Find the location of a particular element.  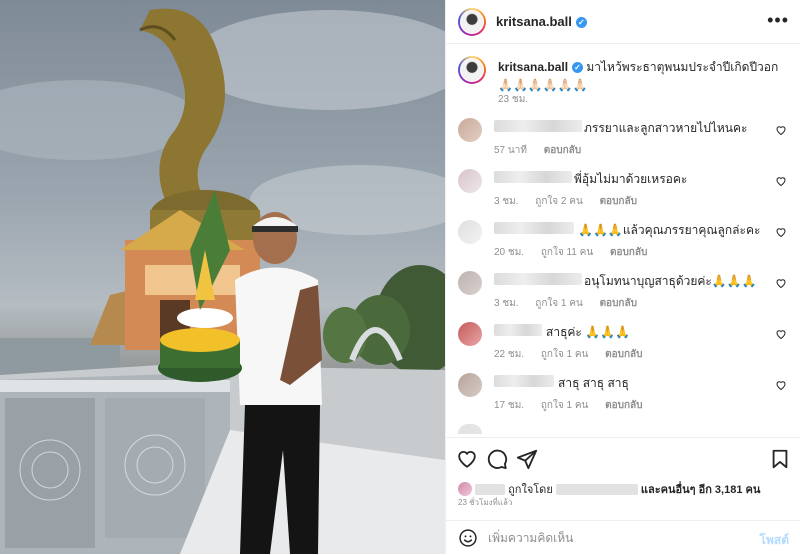

more-icon: ••• is located at coordinates (778, 20).